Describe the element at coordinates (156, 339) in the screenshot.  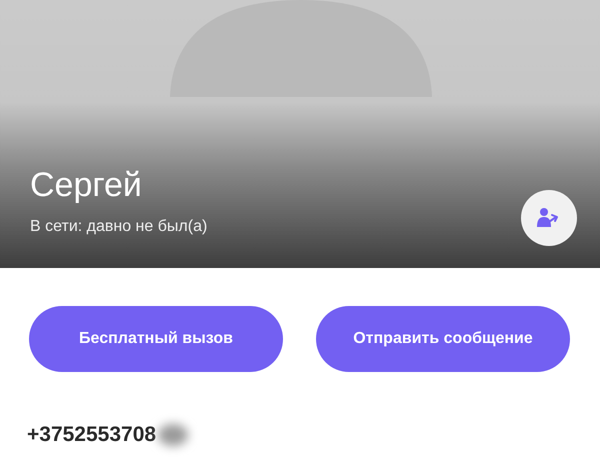
I see `free-call-button: Бесплатный вызов` at that location.